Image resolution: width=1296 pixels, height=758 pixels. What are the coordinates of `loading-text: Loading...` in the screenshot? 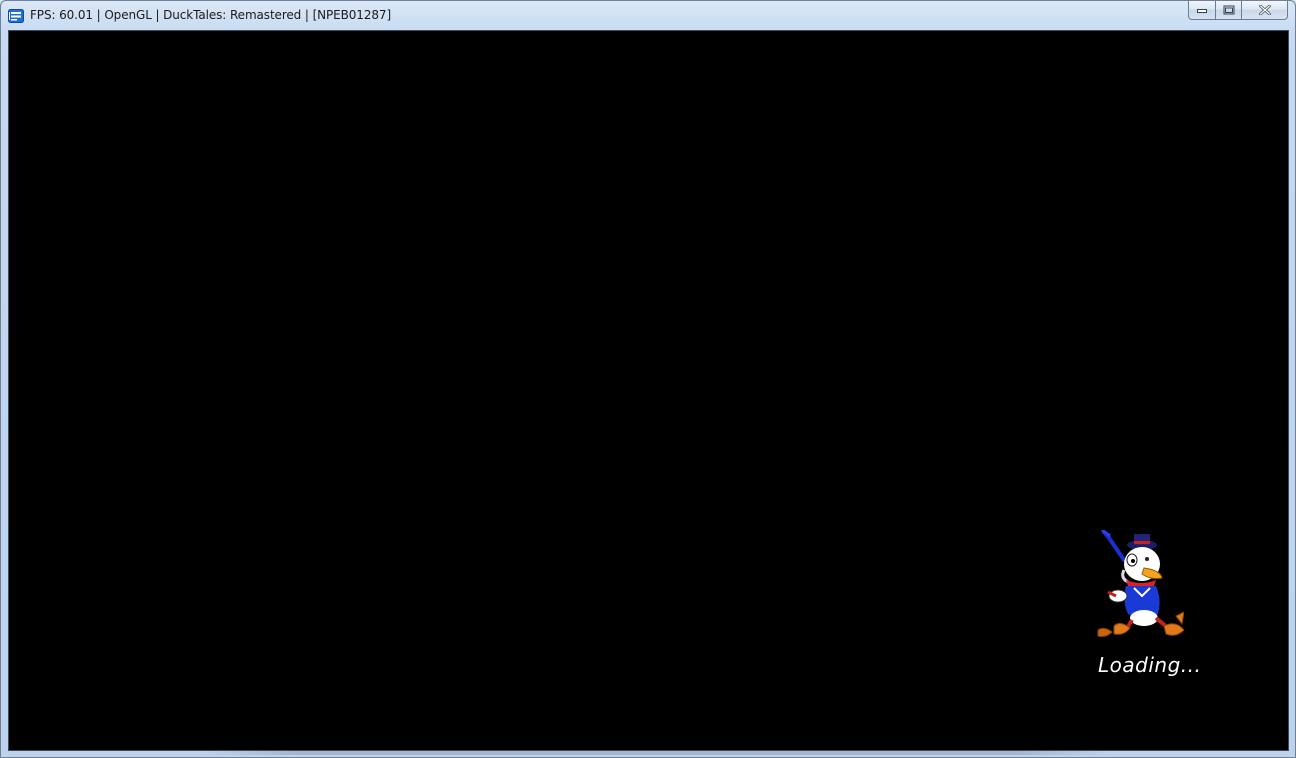 It's located at (1150, 665).